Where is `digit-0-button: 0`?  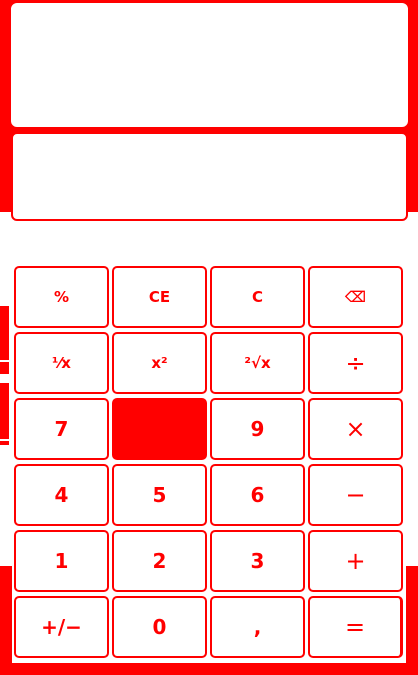
digit-0-button: 0 is located at coordinates (159, 627).